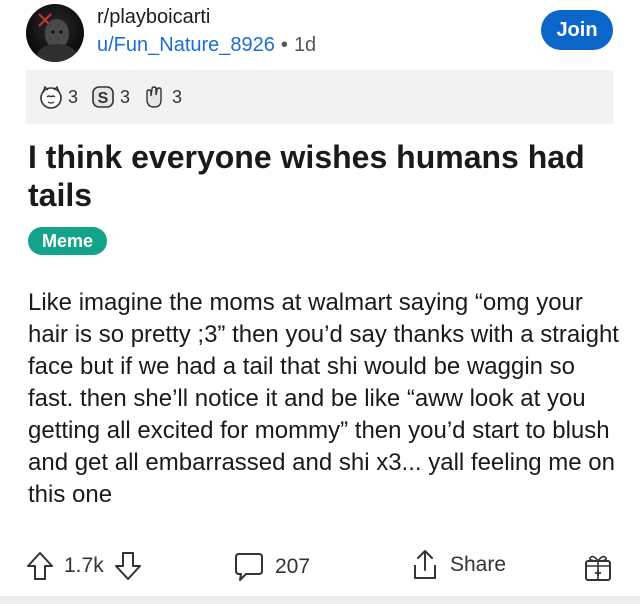 The height and width of the screenshot is (604, 640). I want to click on share-button: Share, so click(458, 565).